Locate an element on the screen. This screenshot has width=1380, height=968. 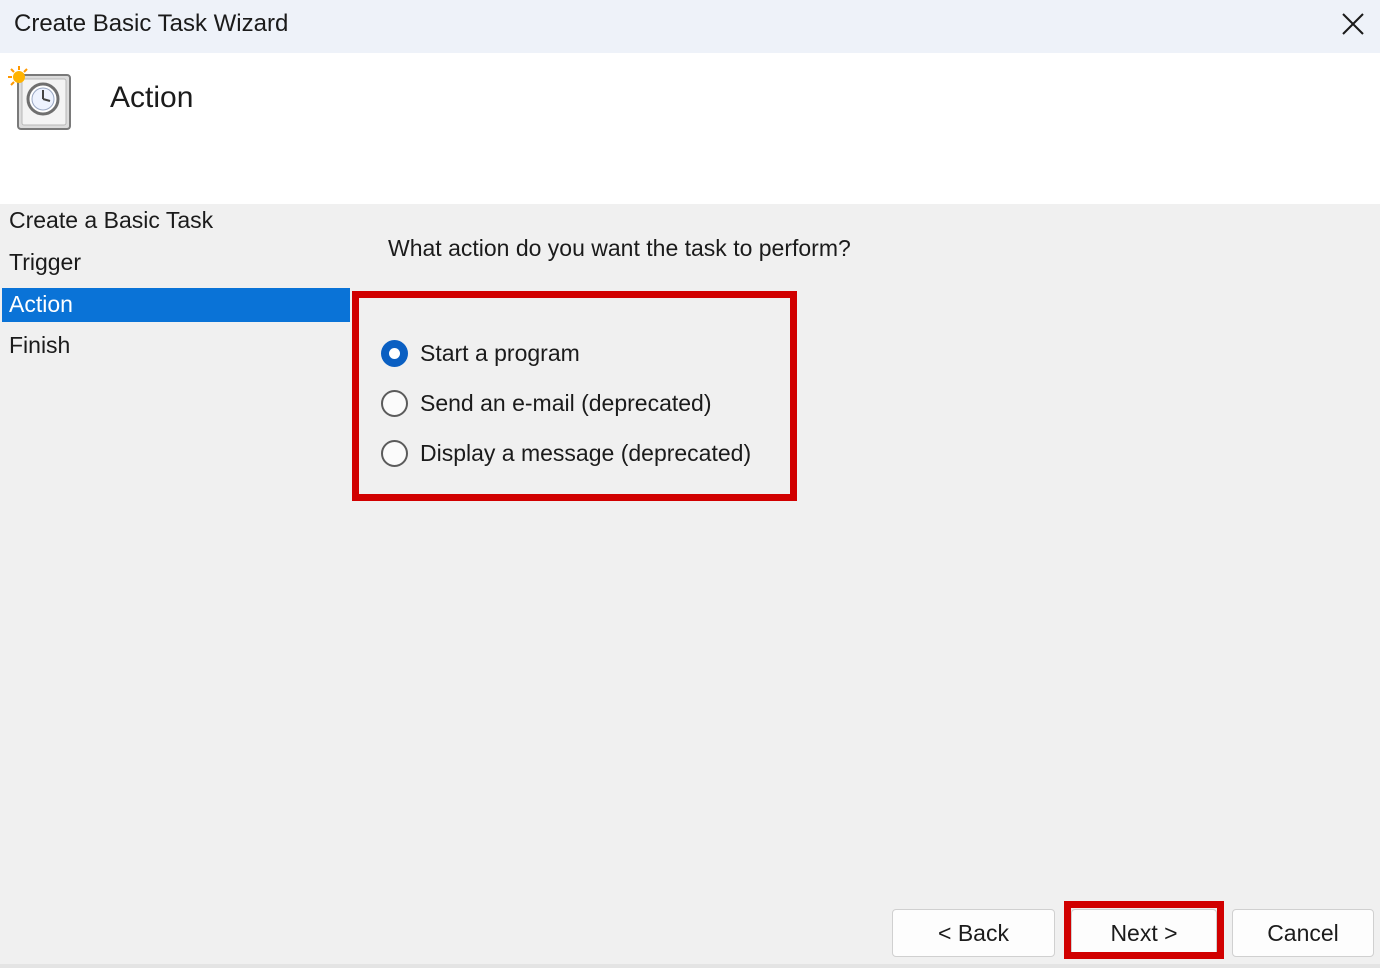
next-button: Next > is located at coordinates (1144, 933).